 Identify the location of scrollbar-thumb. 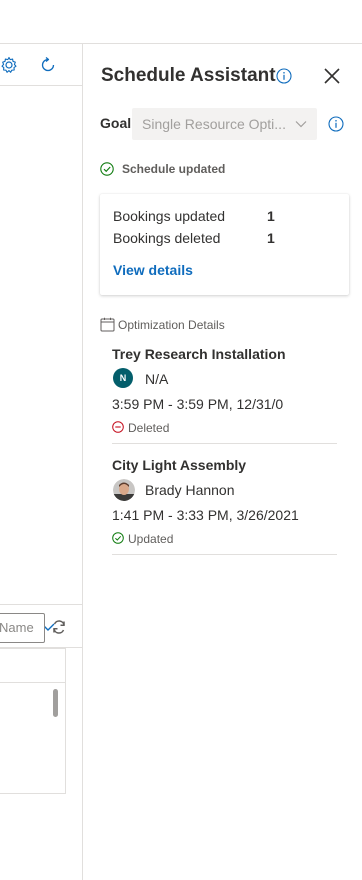
(55, 703).